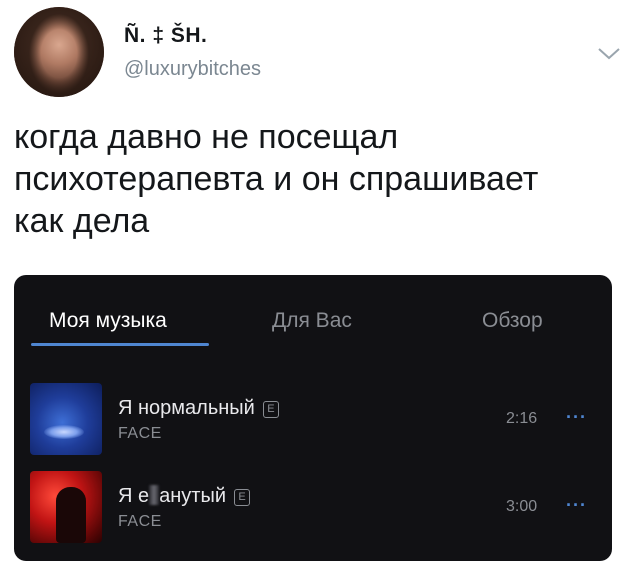 This screenshot has height=576, width=640. What do you see at coordinates (154, 495) in the screenshot?
I see `censor-blur` at bounding box center [154, 495].